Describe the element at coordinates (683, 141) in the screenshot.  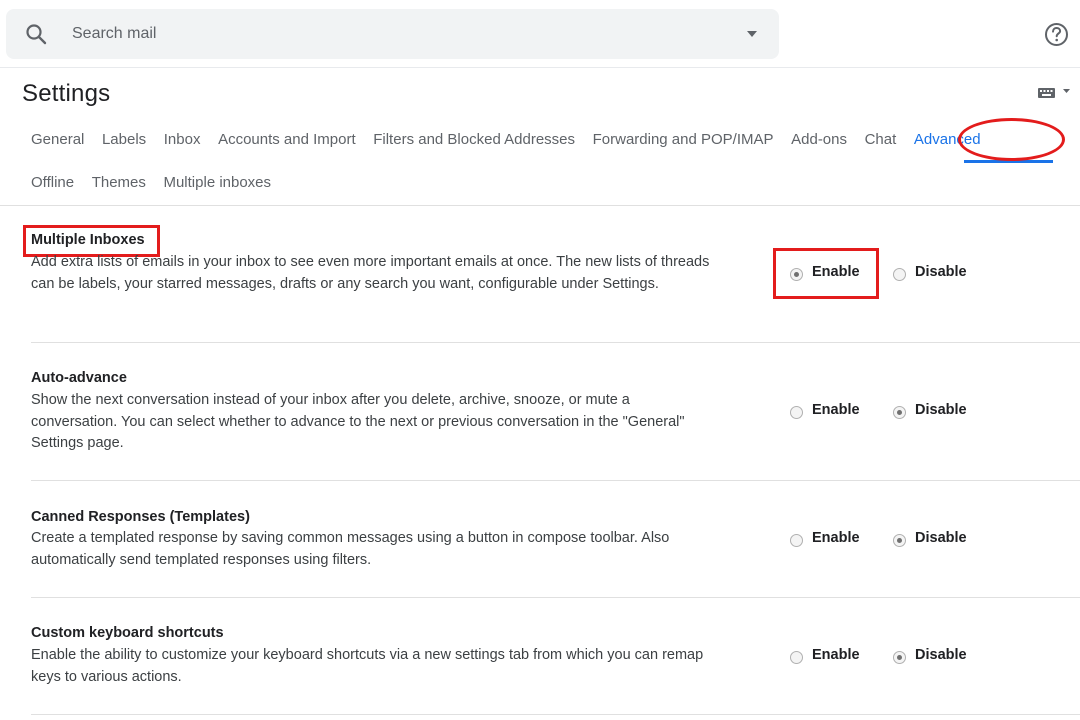
I see `tab-forwarding-pop-imap: Forwarding and POP/IMAP` at that location.